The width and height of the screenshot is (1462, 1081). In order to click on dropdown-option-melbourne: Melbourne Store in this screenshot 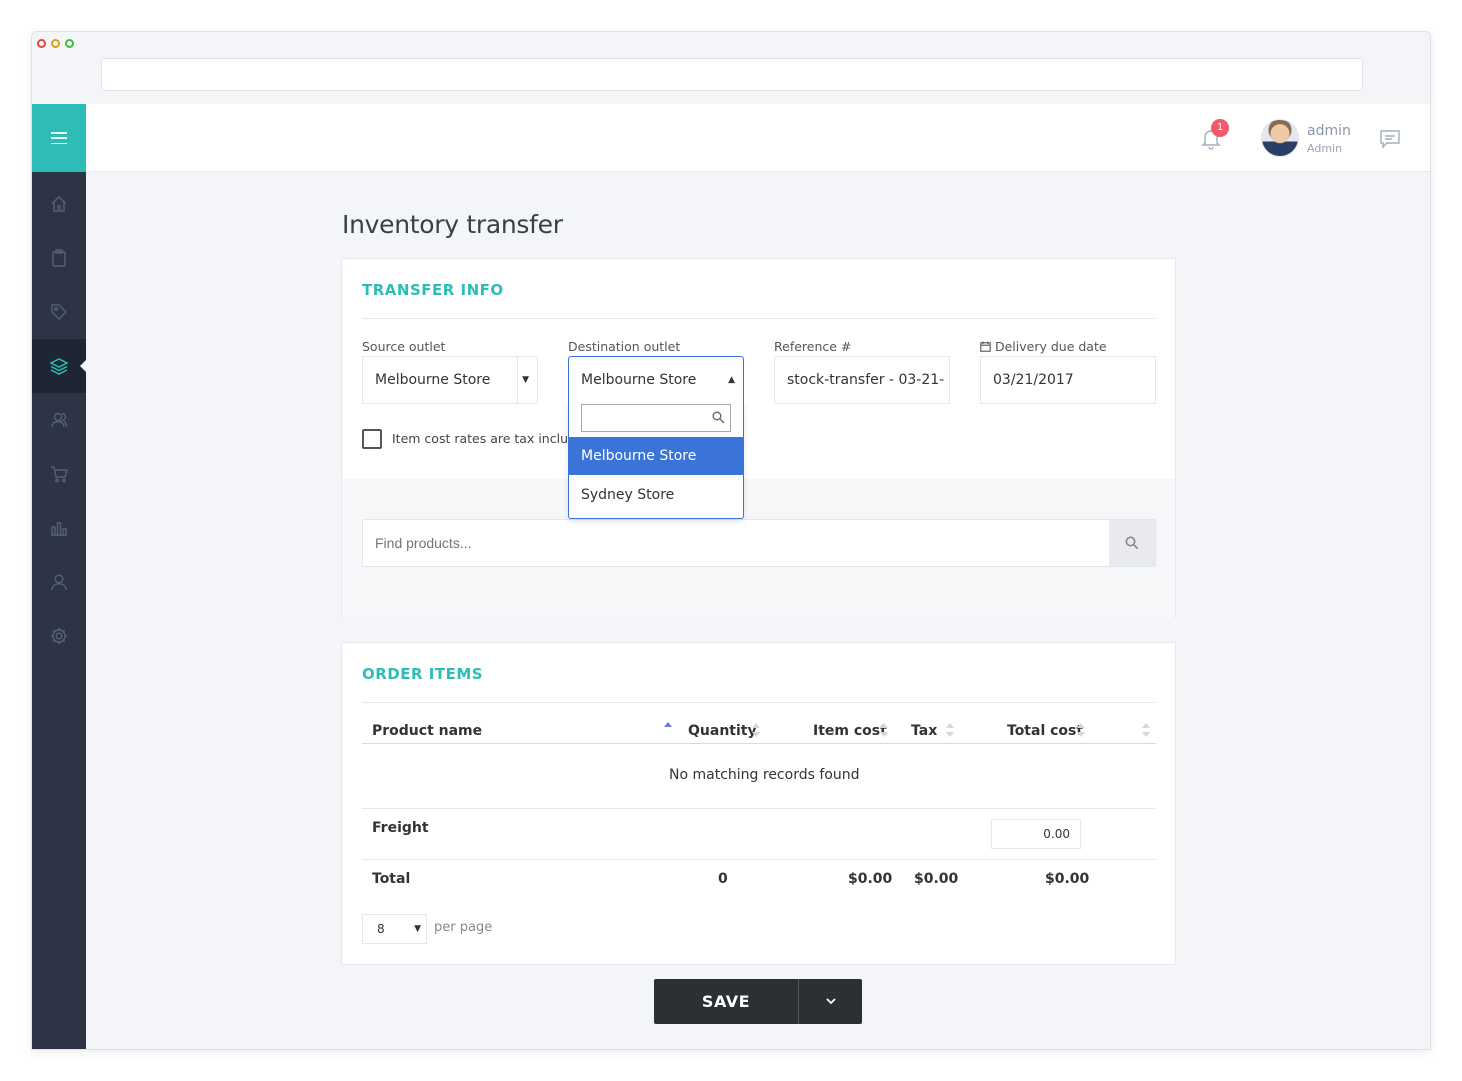, I will do `click(656, 456)`.